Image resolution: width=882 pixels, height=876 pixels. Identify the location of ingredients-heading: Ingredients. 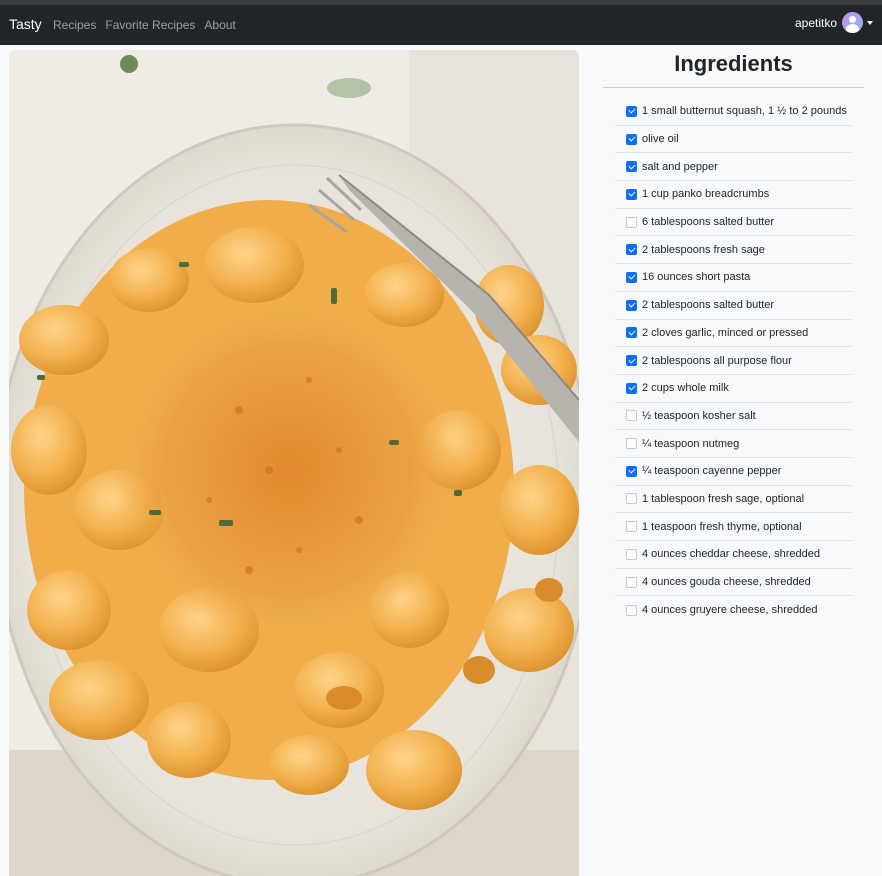
(733, 63).